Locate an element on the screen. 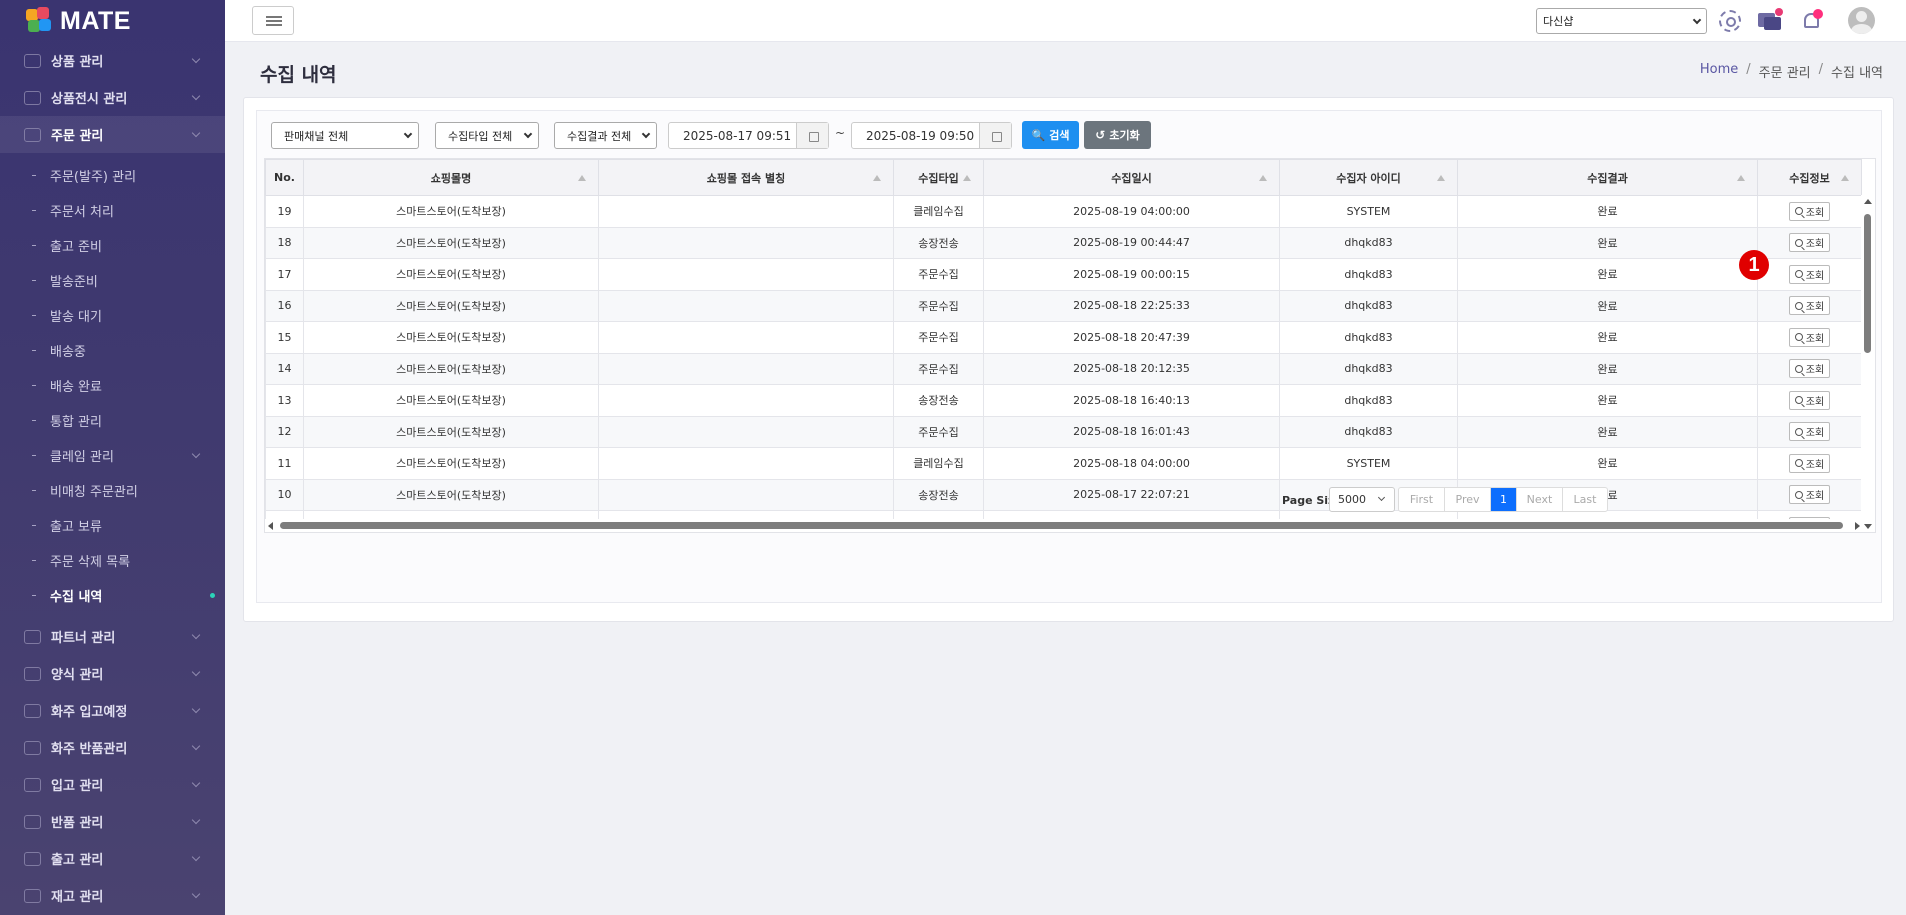 Image resolution: width=1906 pixels, height=915 pixels. breadcrumb-home: Home is located at coordinates (1719, 71).